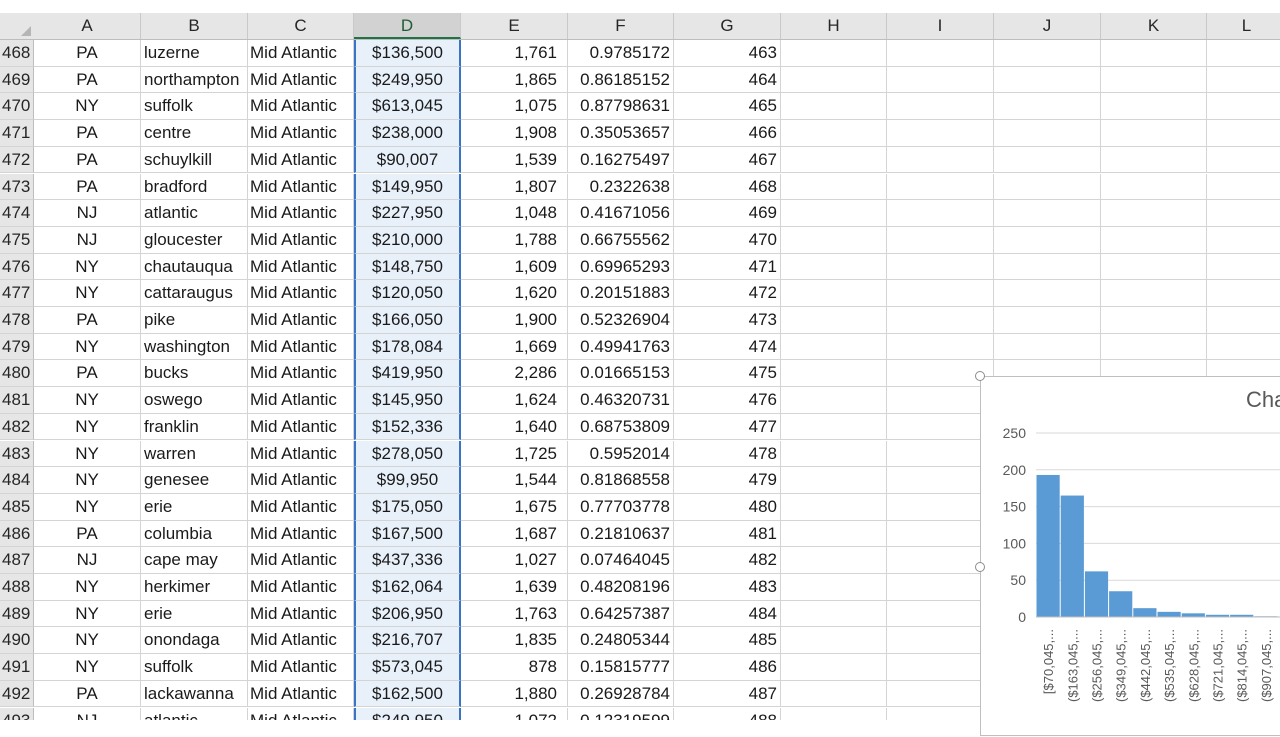 This screenshot has width=1280, height=737. I want to click on cell-e: 1,788, so click(514, 240).